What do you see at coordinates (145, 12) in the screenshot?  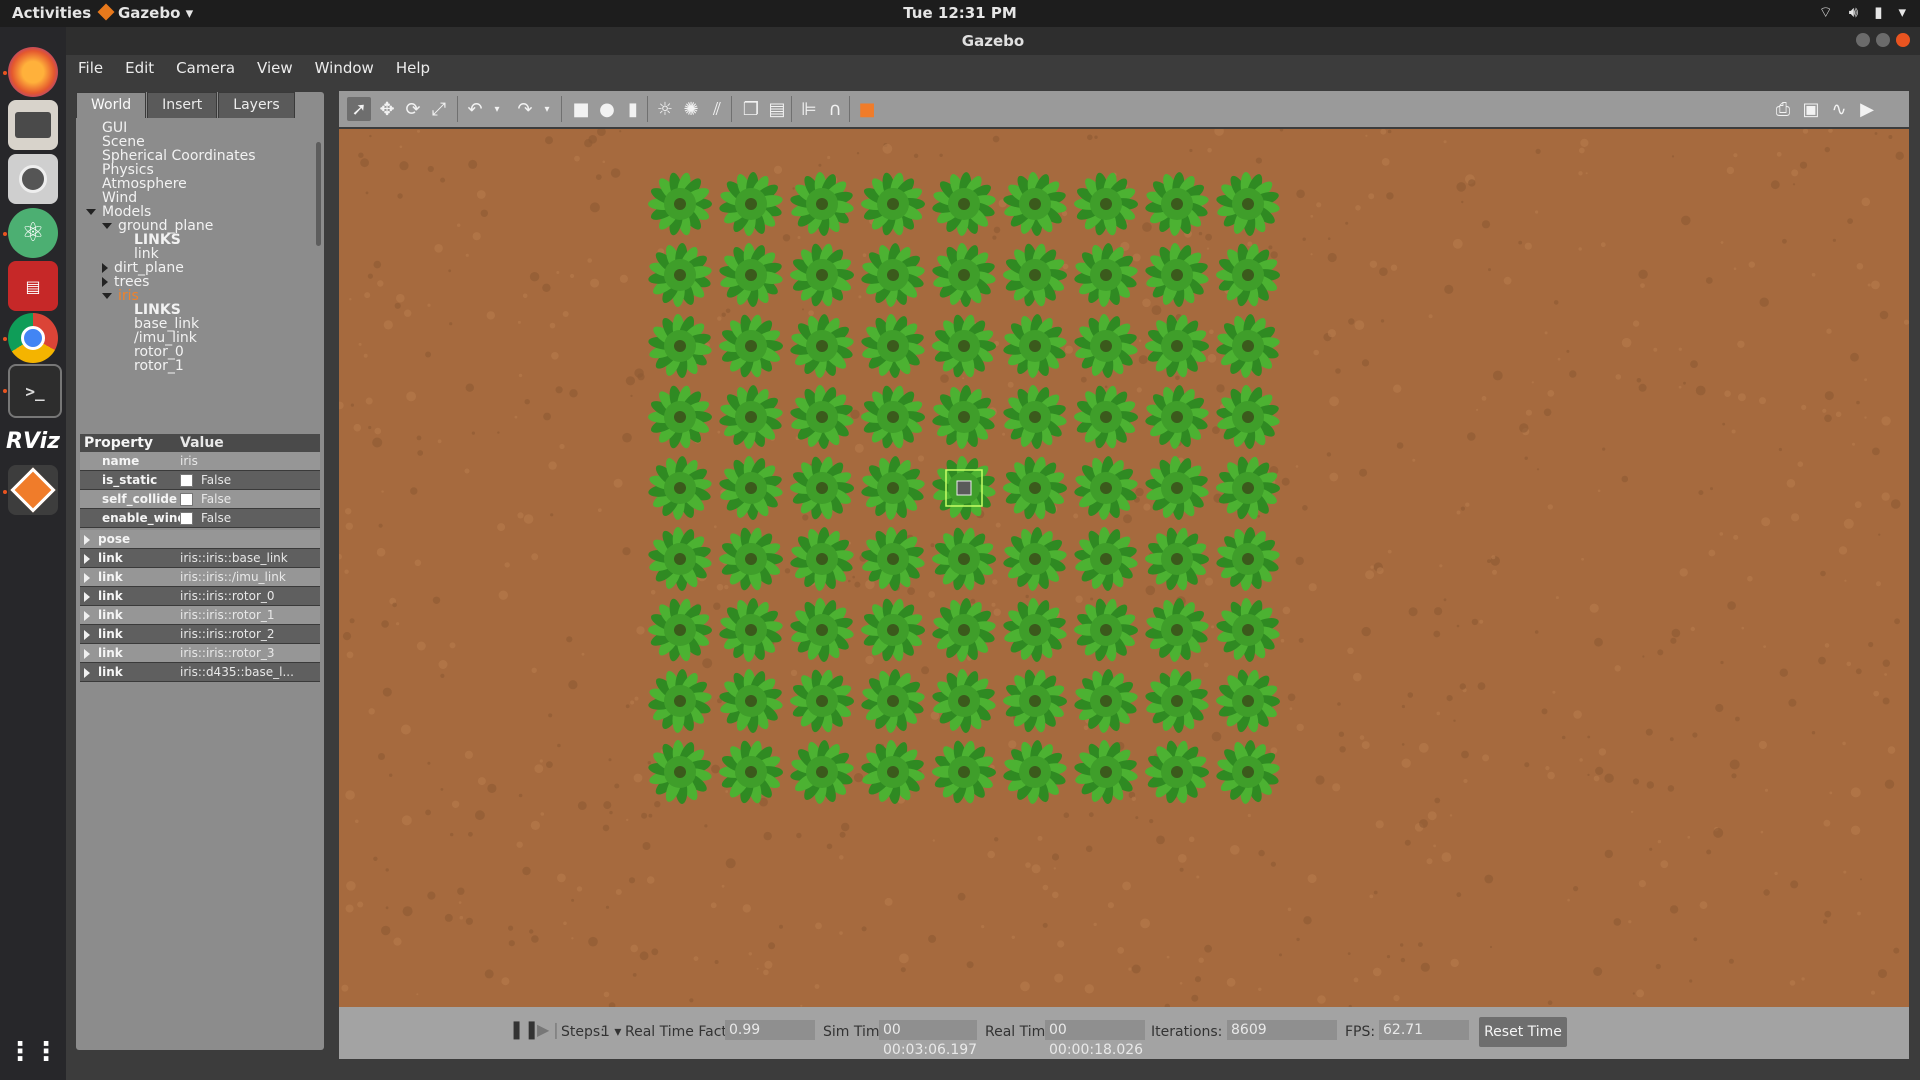 I see `app-menu: Gazebo ▾` at bounding box center [145, 12].